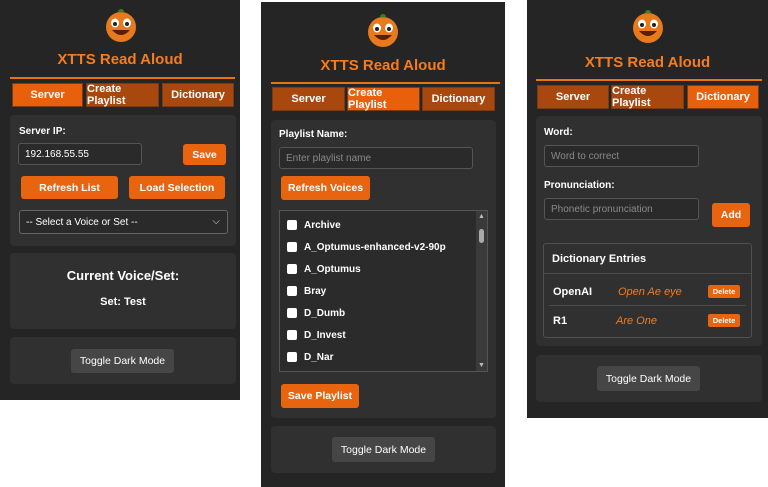 This screenshot has height=487, width=768. I want to click on server-ip-label: Server IP:, so click(42, 131).